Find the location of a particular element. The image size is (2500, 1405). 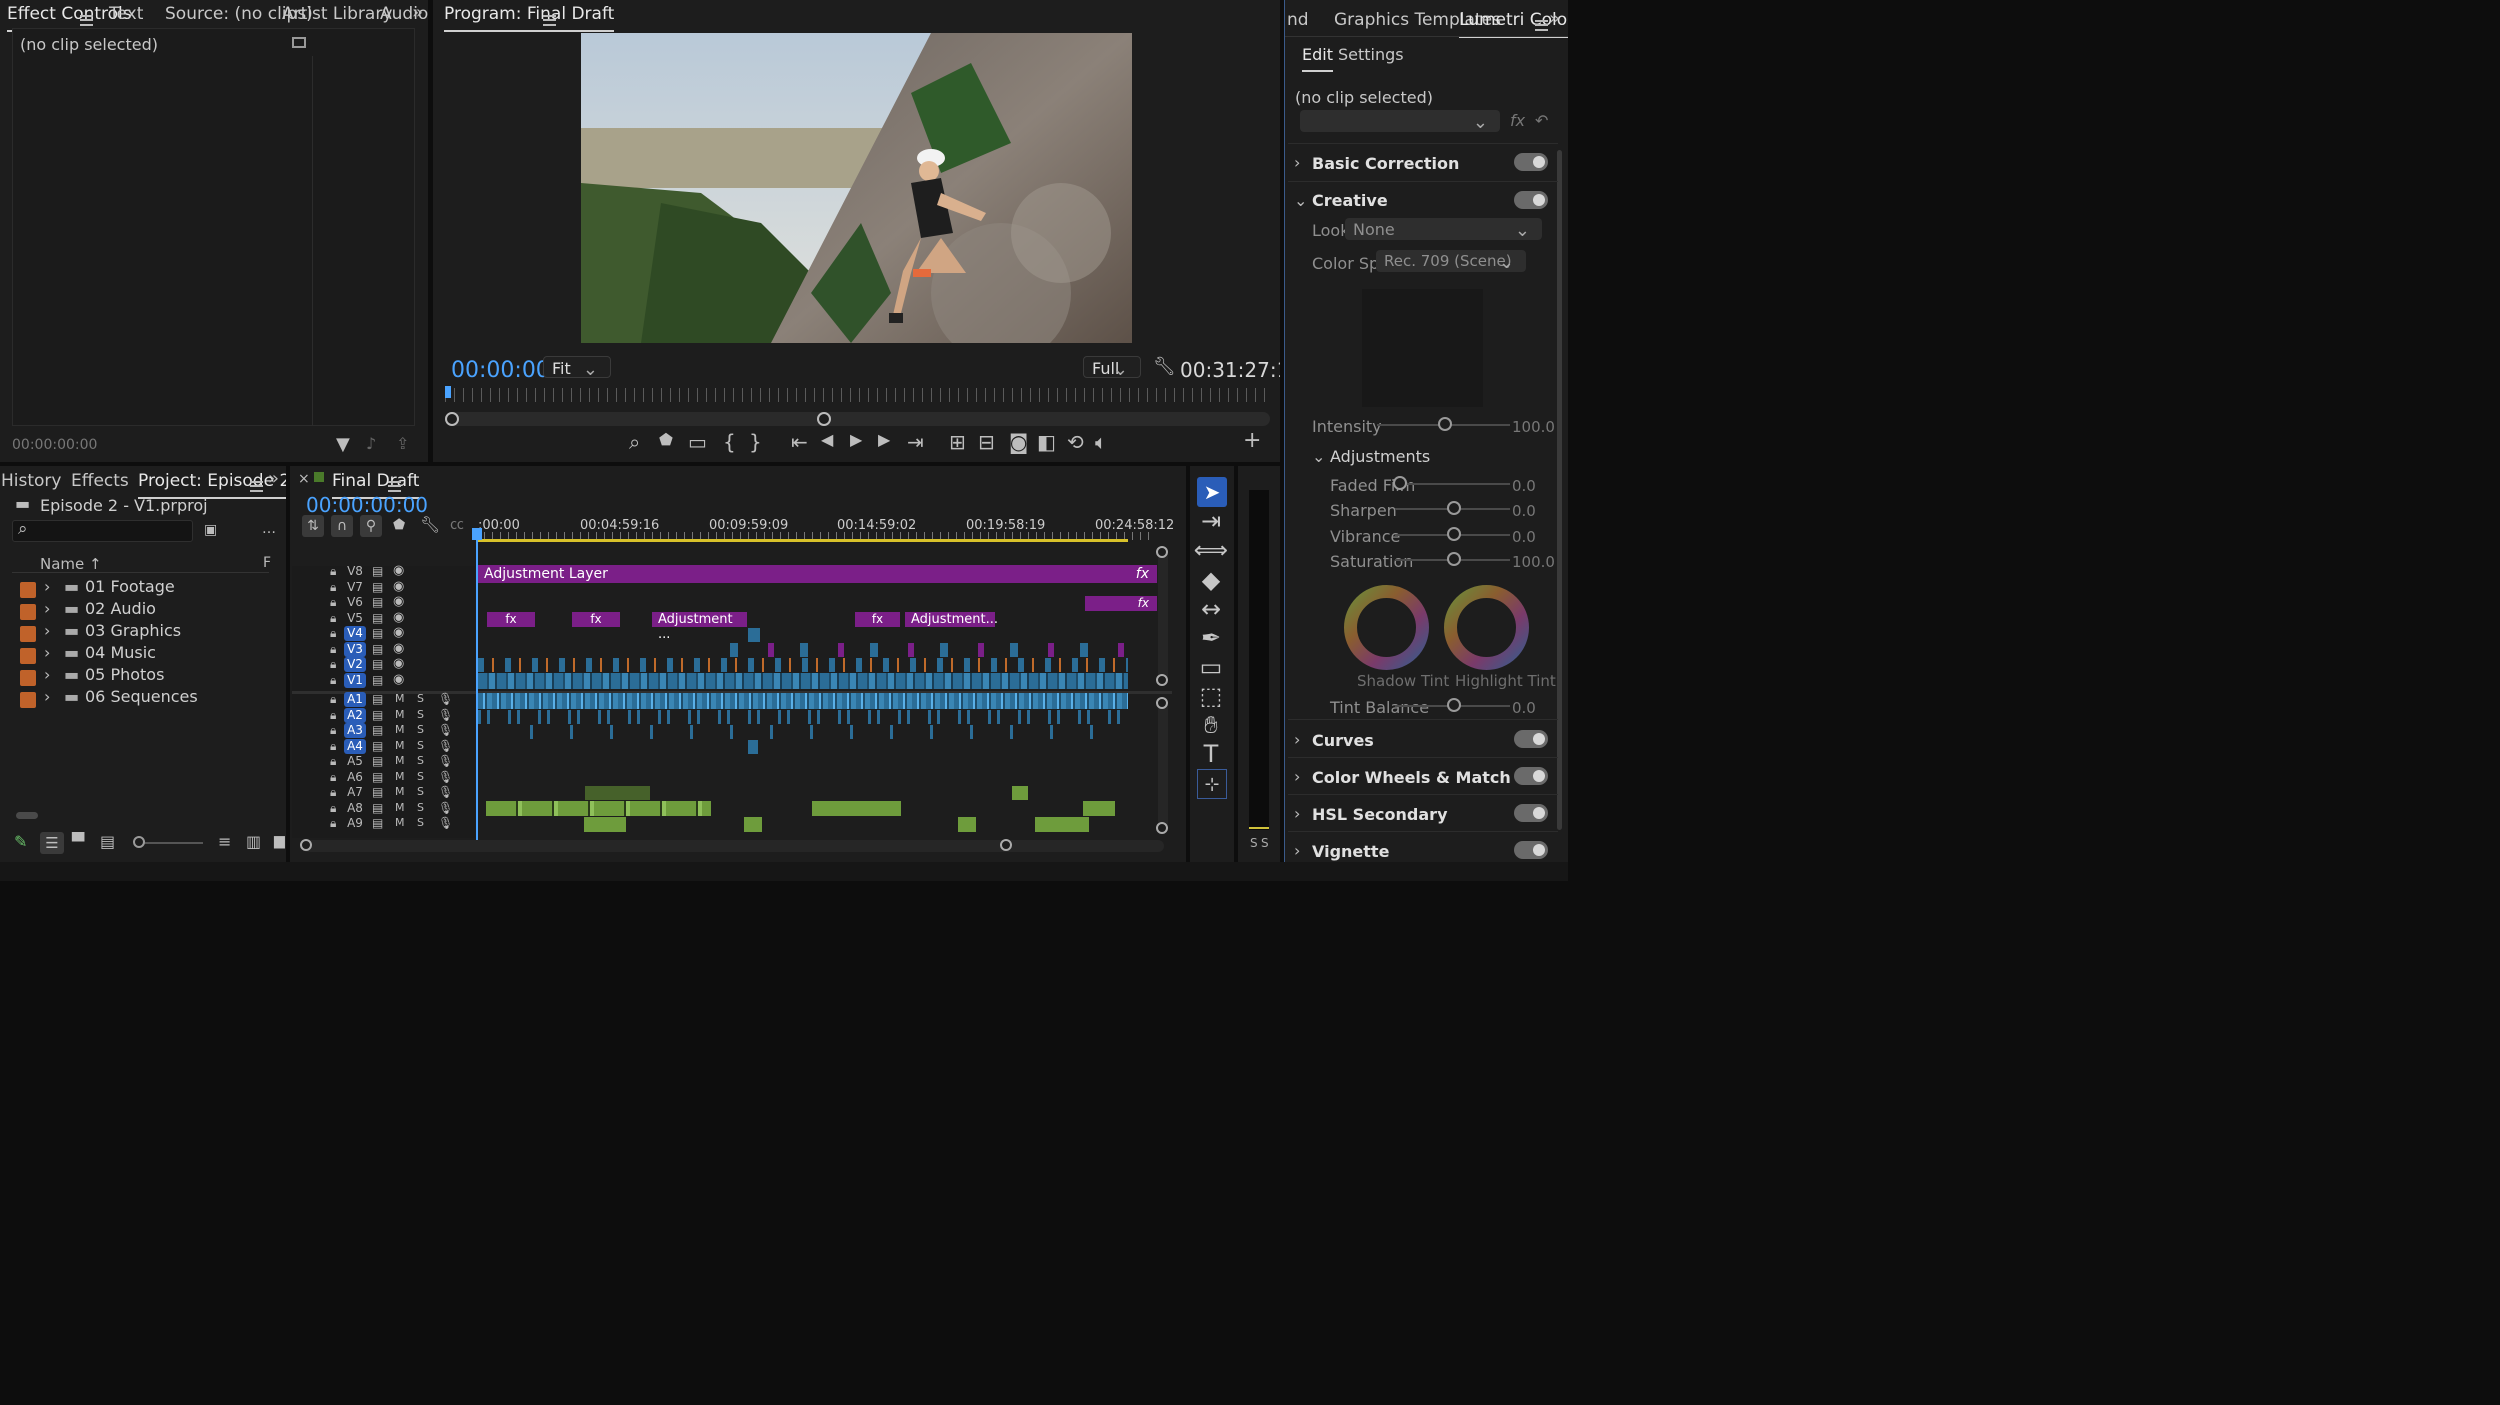

basic-correction-chevron-icon: › is located at coordinates (1297, 162).